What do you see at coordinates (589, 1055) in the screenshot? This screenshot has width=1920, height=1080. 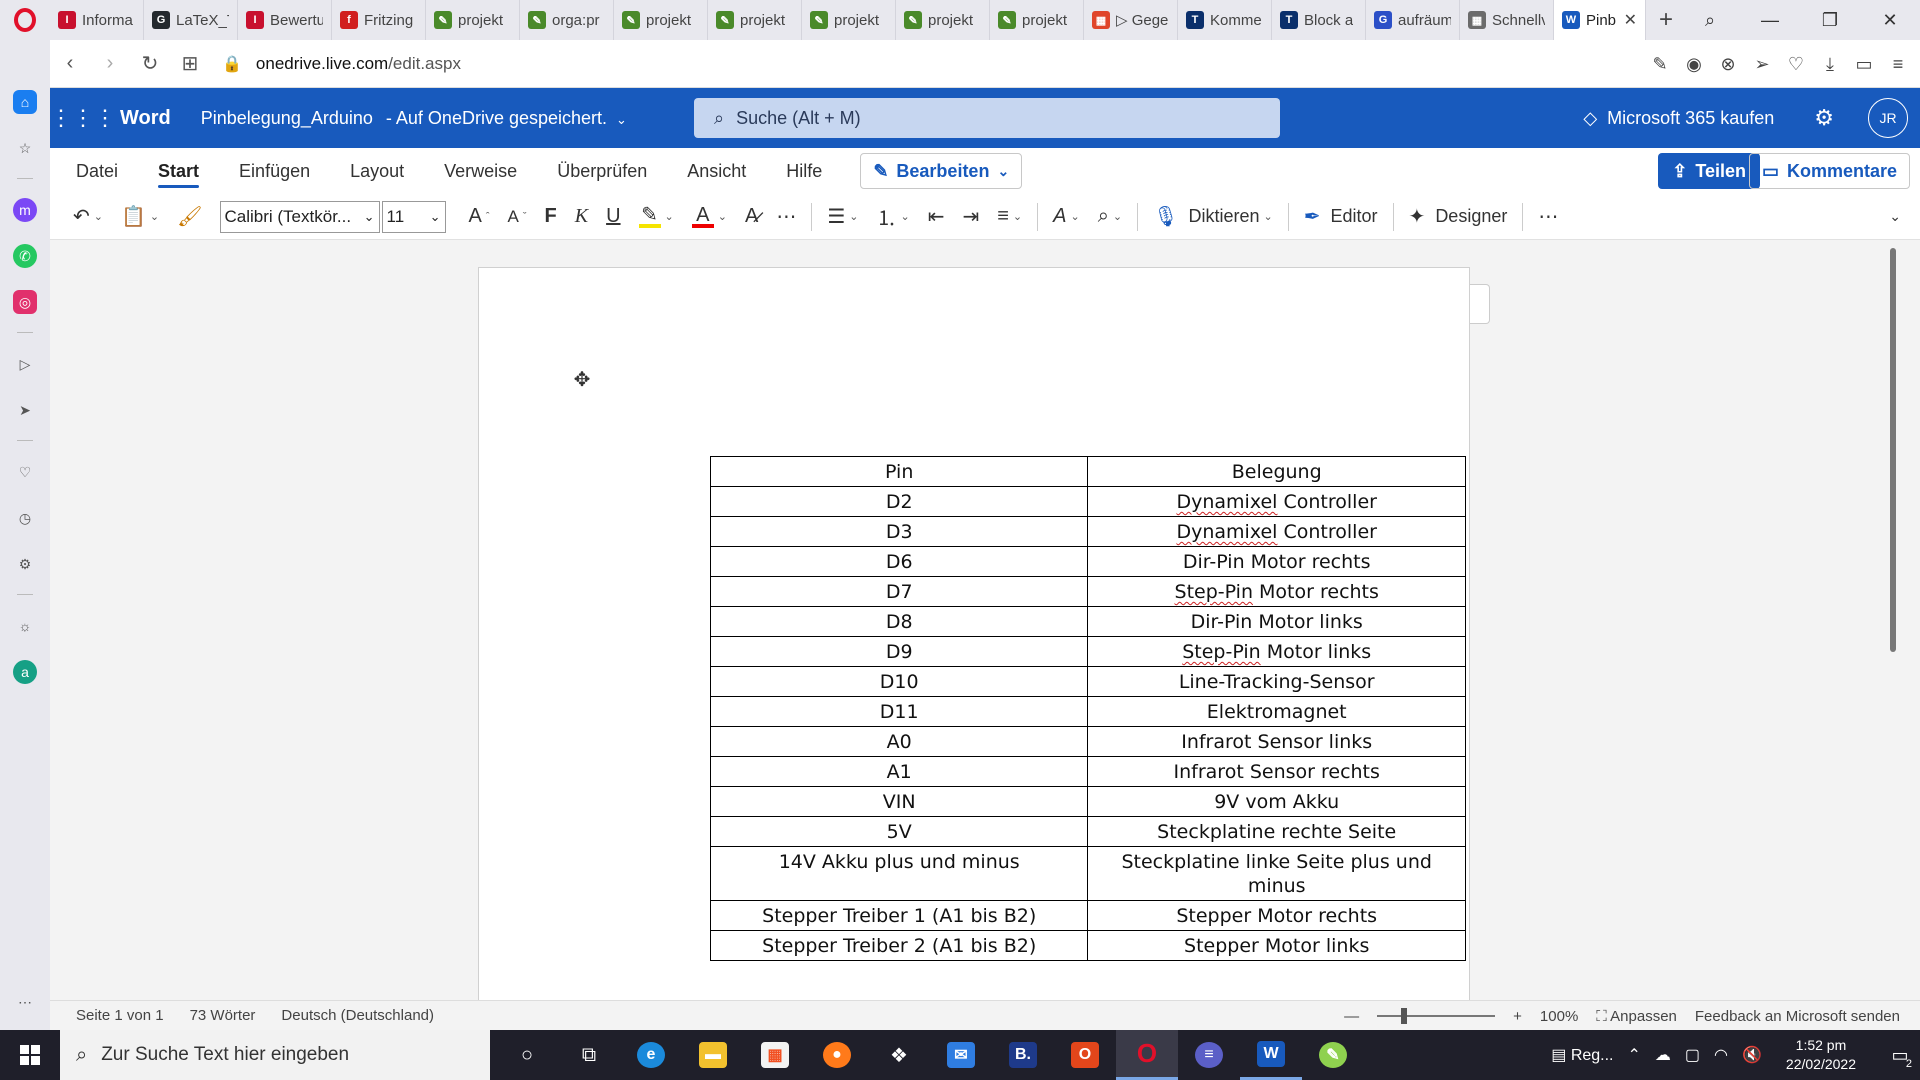 I see `task-view-button: ⧉` at bounding box center [589, 1055].